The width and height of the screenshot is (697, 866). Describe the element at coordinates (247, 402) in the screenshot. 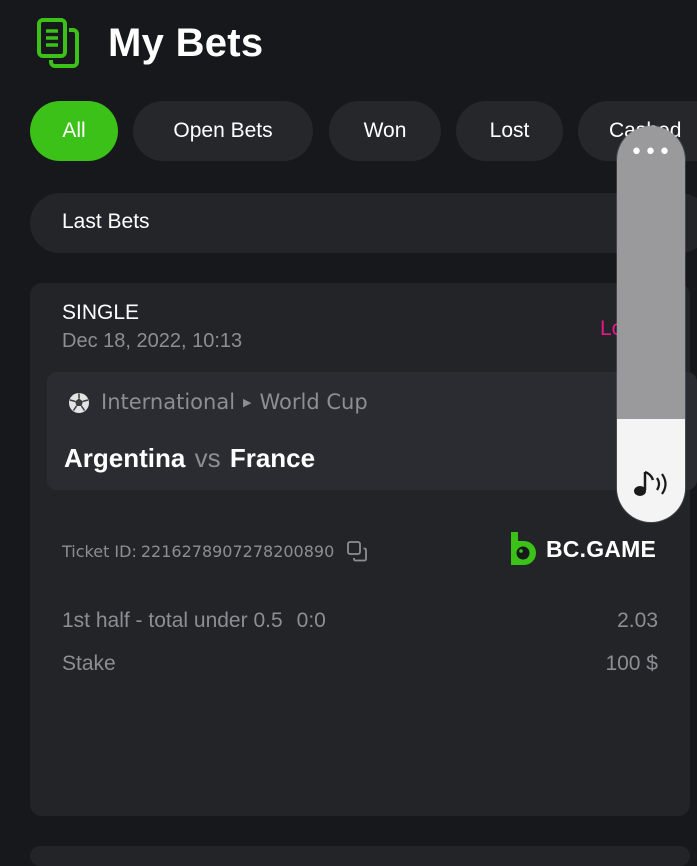

I see `caret-right-icon: ▶` at that location.